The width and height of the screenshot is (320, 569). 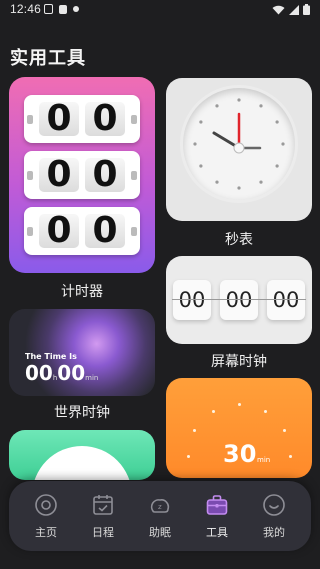 What do you see at coordinates (264, 460) in the screenshot?
I see `countdown-unit: min` at bounding box center [264, 460].